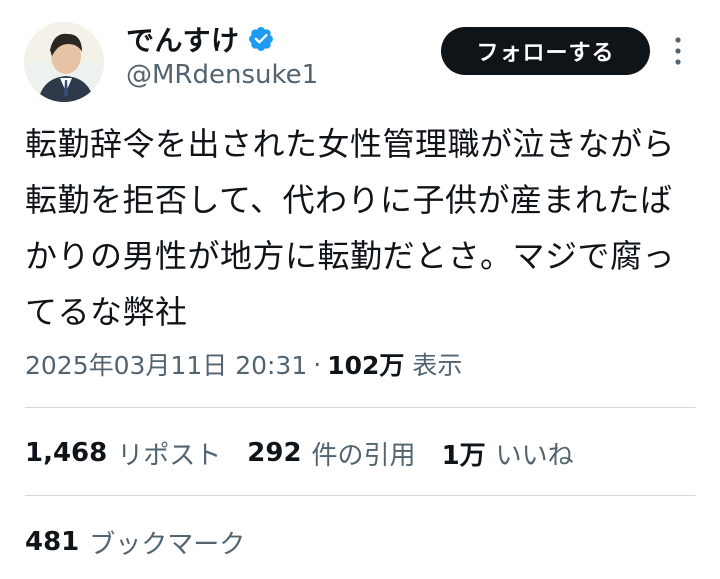 This screenshot has height=579, width=720. Describe the element at coordinates (363, 455) in the screenshot. I see `quotes-label: 件の引用` at that location.